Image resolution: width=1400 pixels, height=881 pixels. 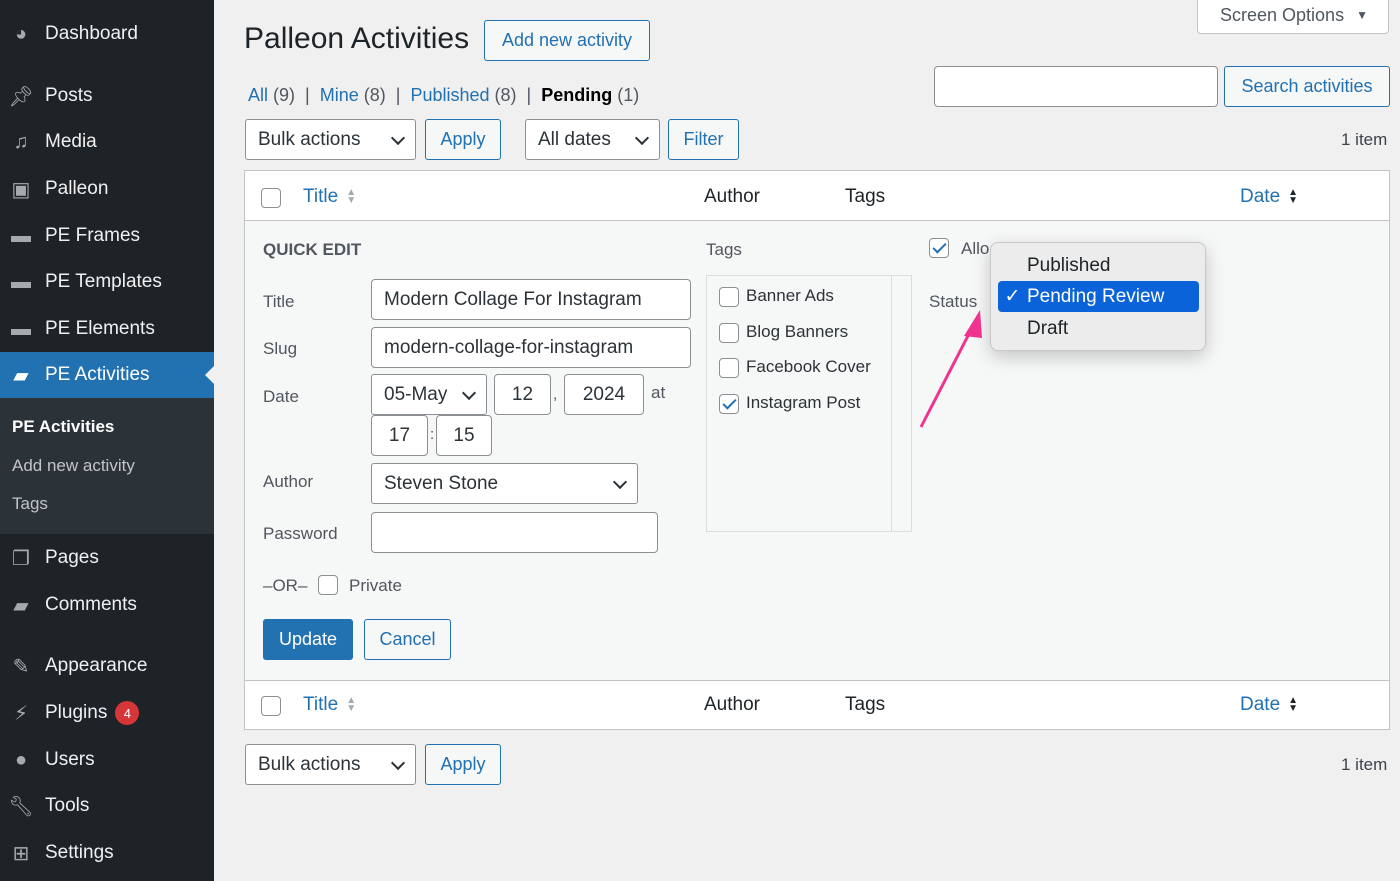 What do you see at coordinates (463, 764) in the screenshot?
I see `apply-button-bottom: Apply` at bounding box center [463, 764].